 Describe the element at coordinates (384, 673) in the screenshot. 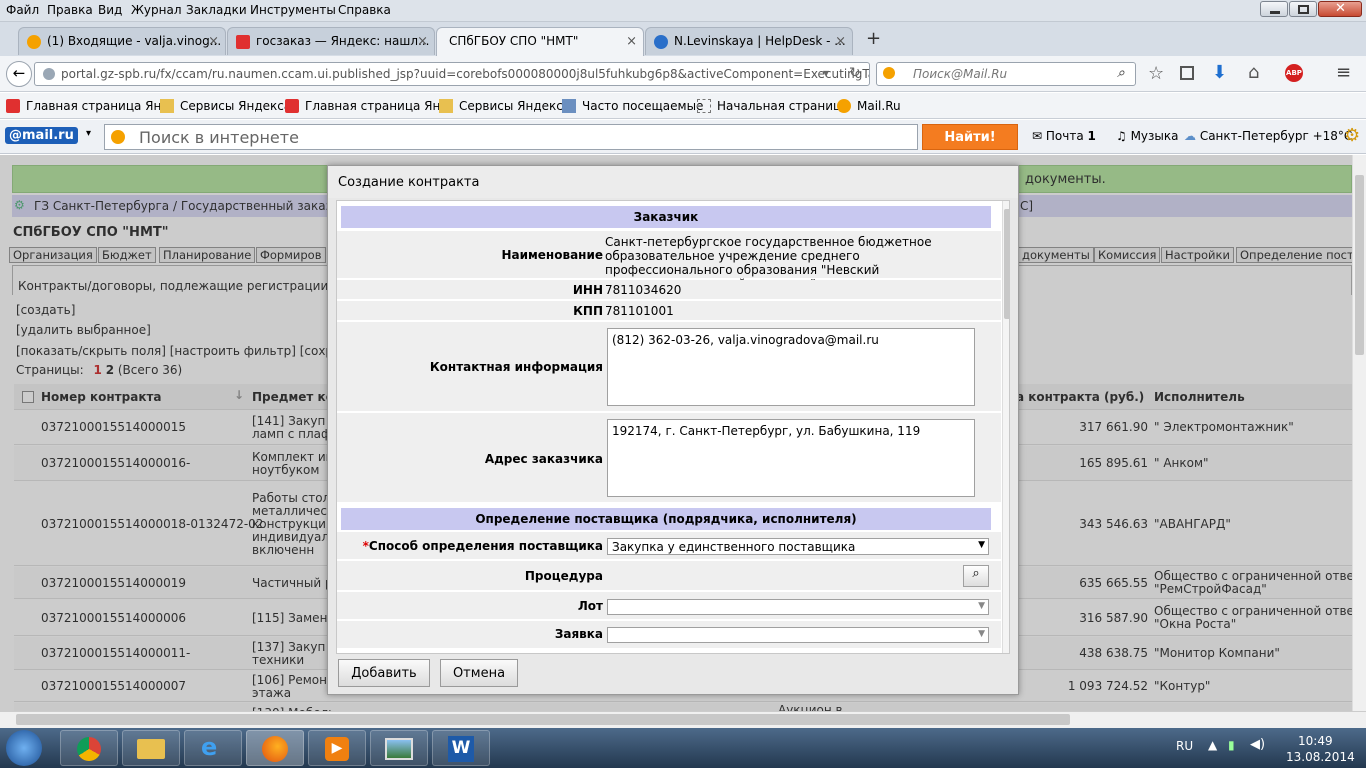

I see `add-button: Добавить` at that location.